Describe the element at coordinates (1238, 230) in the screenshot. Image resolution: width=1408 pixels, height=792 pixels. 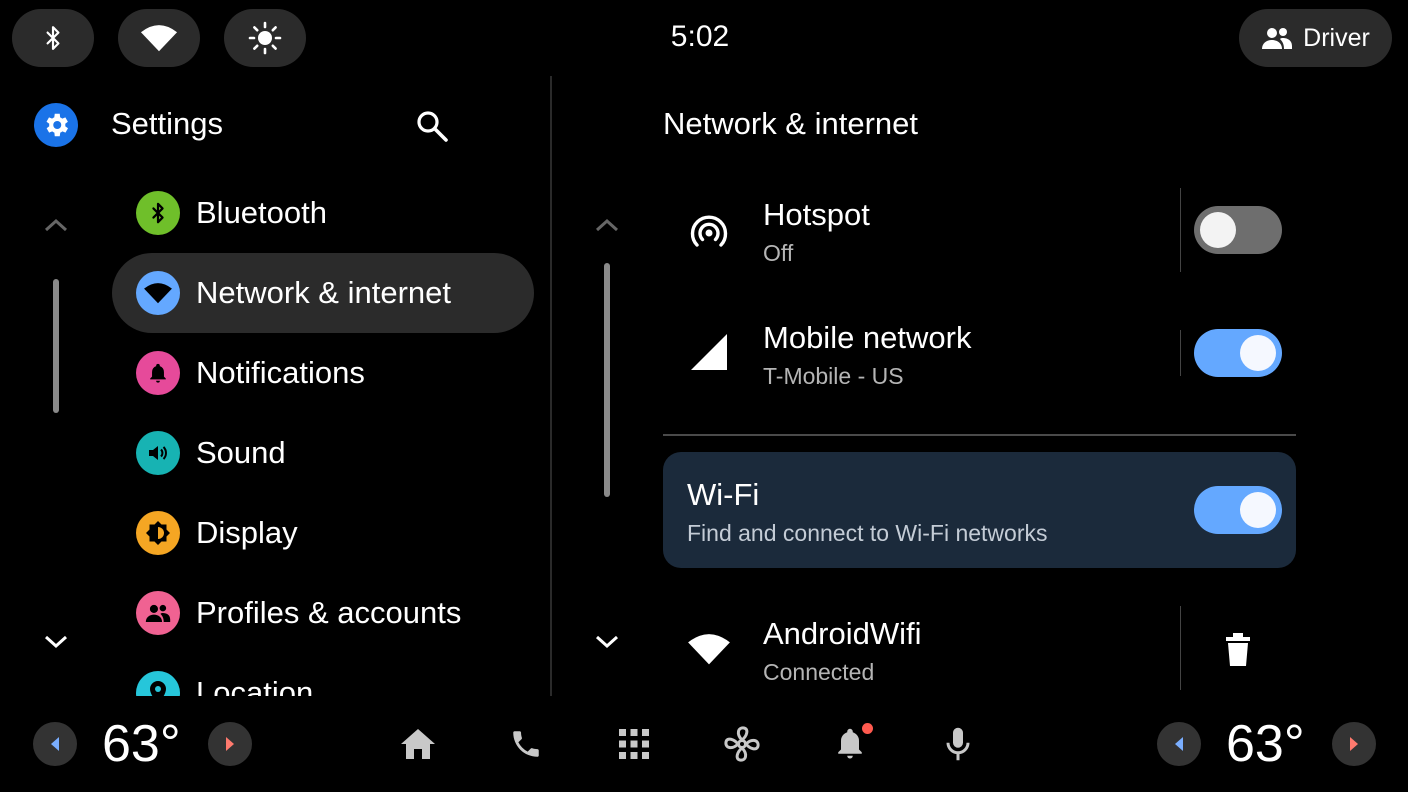
I see `hotspot-toggle` at that location.